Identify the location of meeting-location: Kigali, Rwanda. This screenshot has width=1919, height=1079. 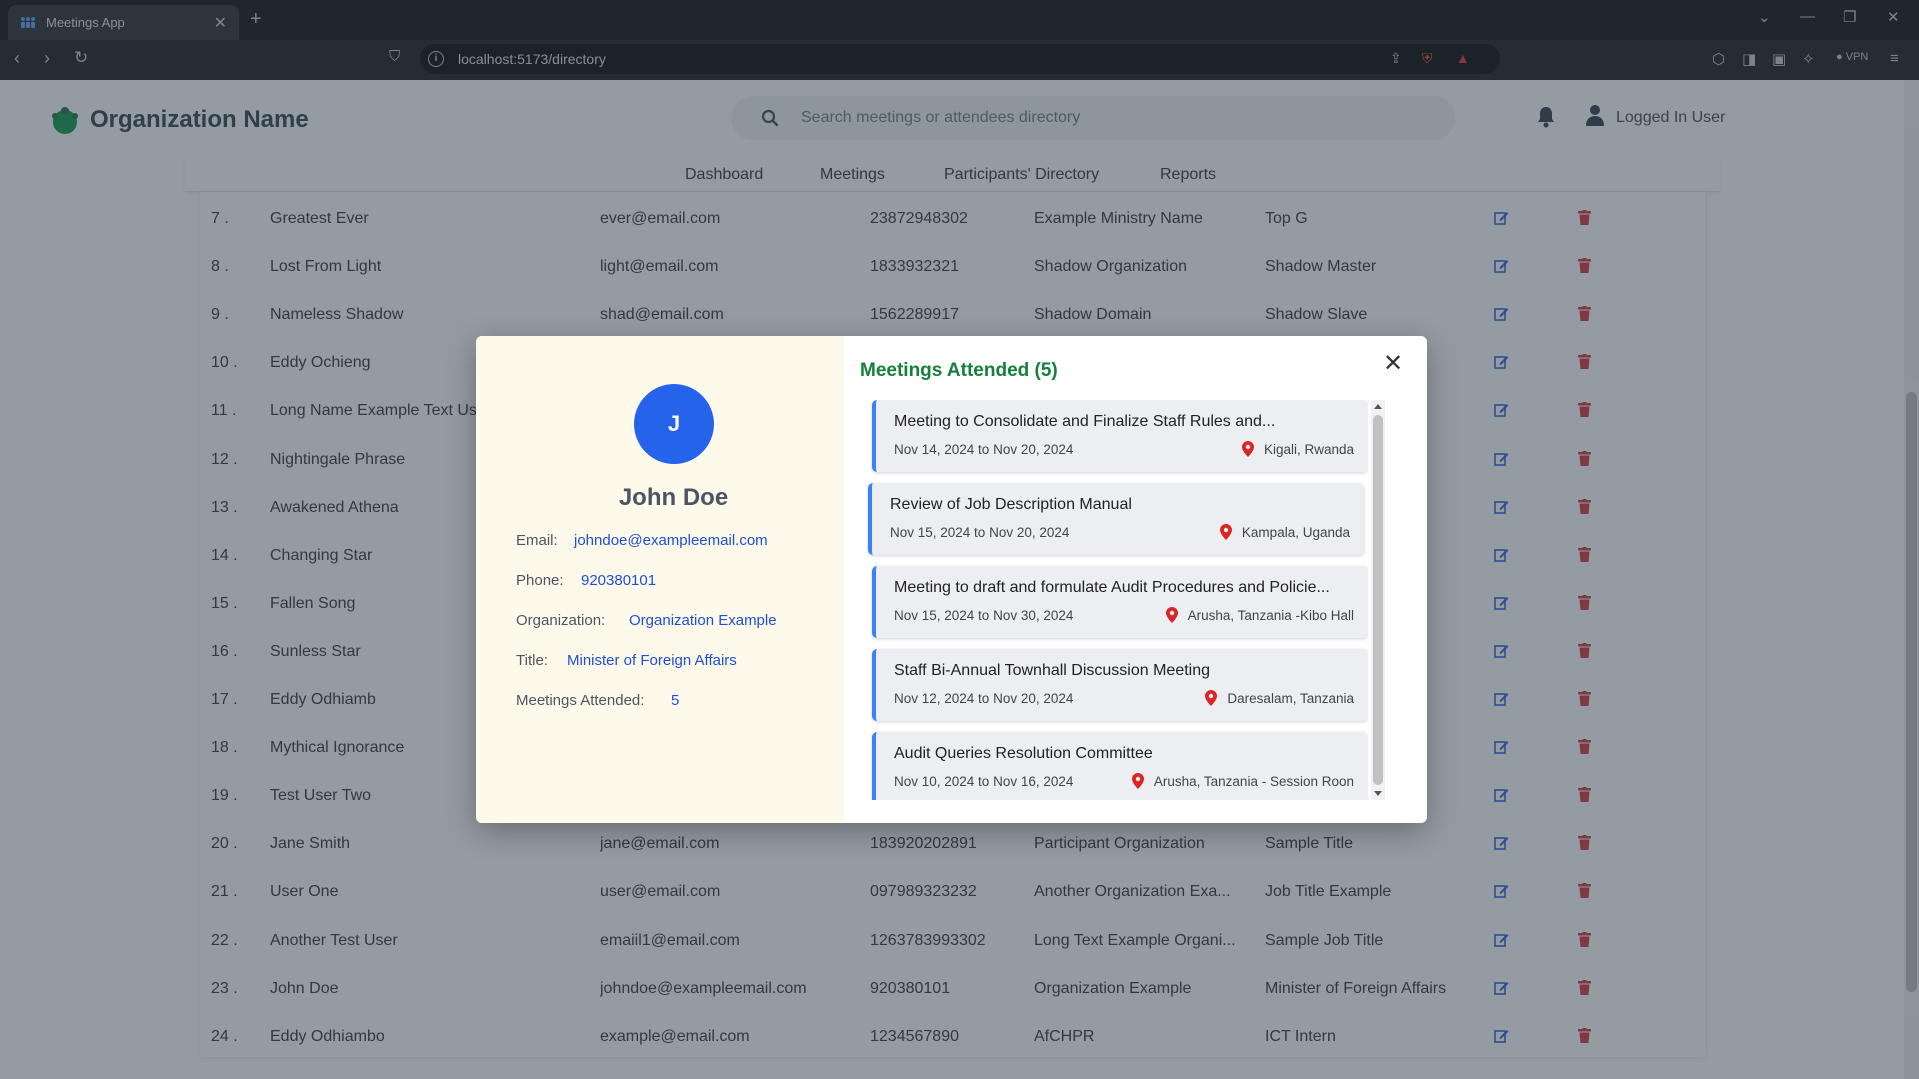
(1297, 449).